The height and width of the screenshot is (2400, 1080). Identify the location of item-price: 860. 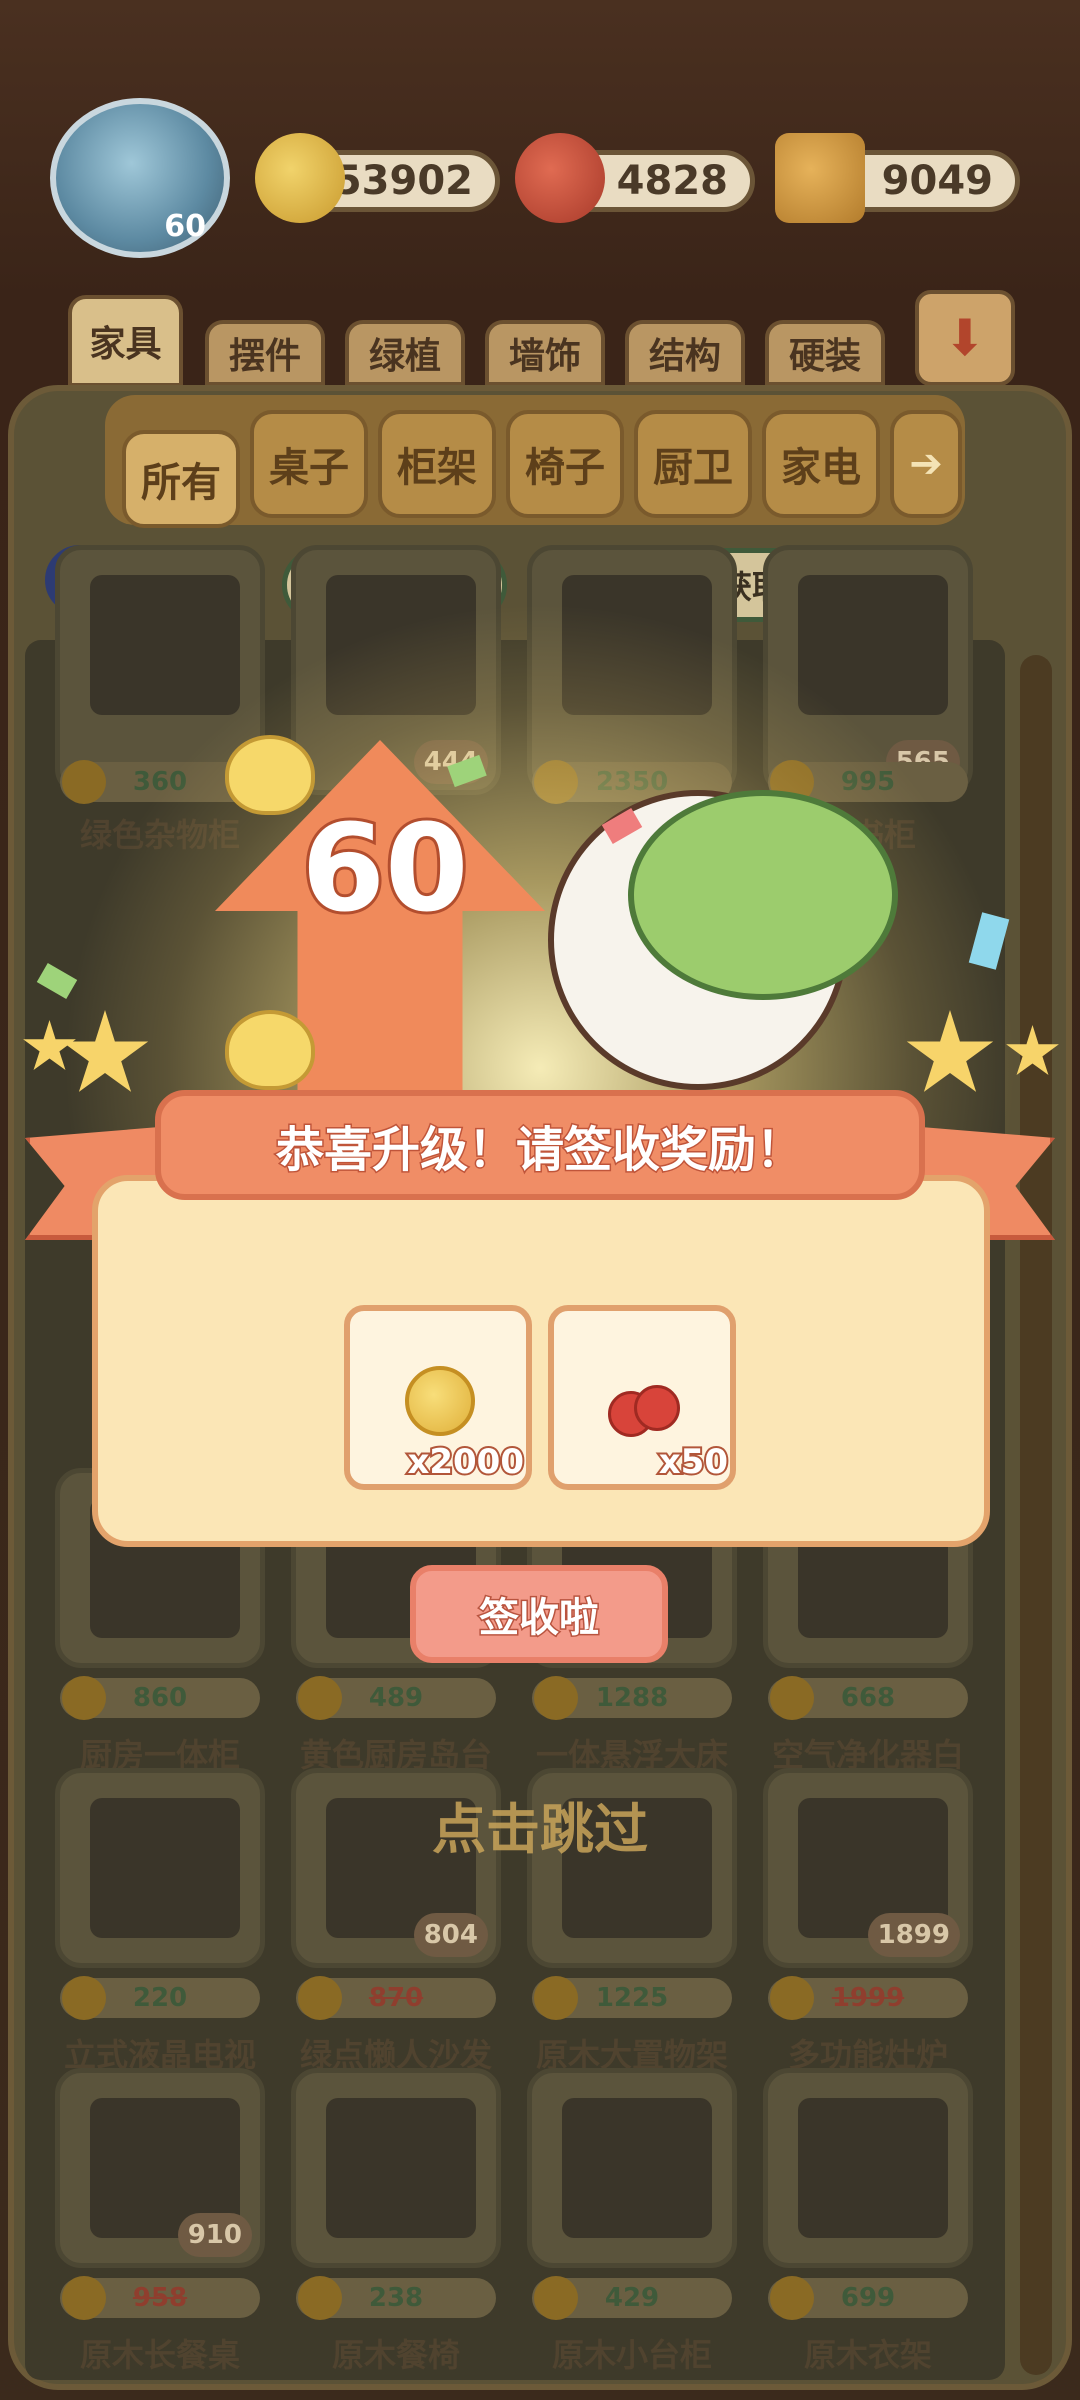
(160, 1698).